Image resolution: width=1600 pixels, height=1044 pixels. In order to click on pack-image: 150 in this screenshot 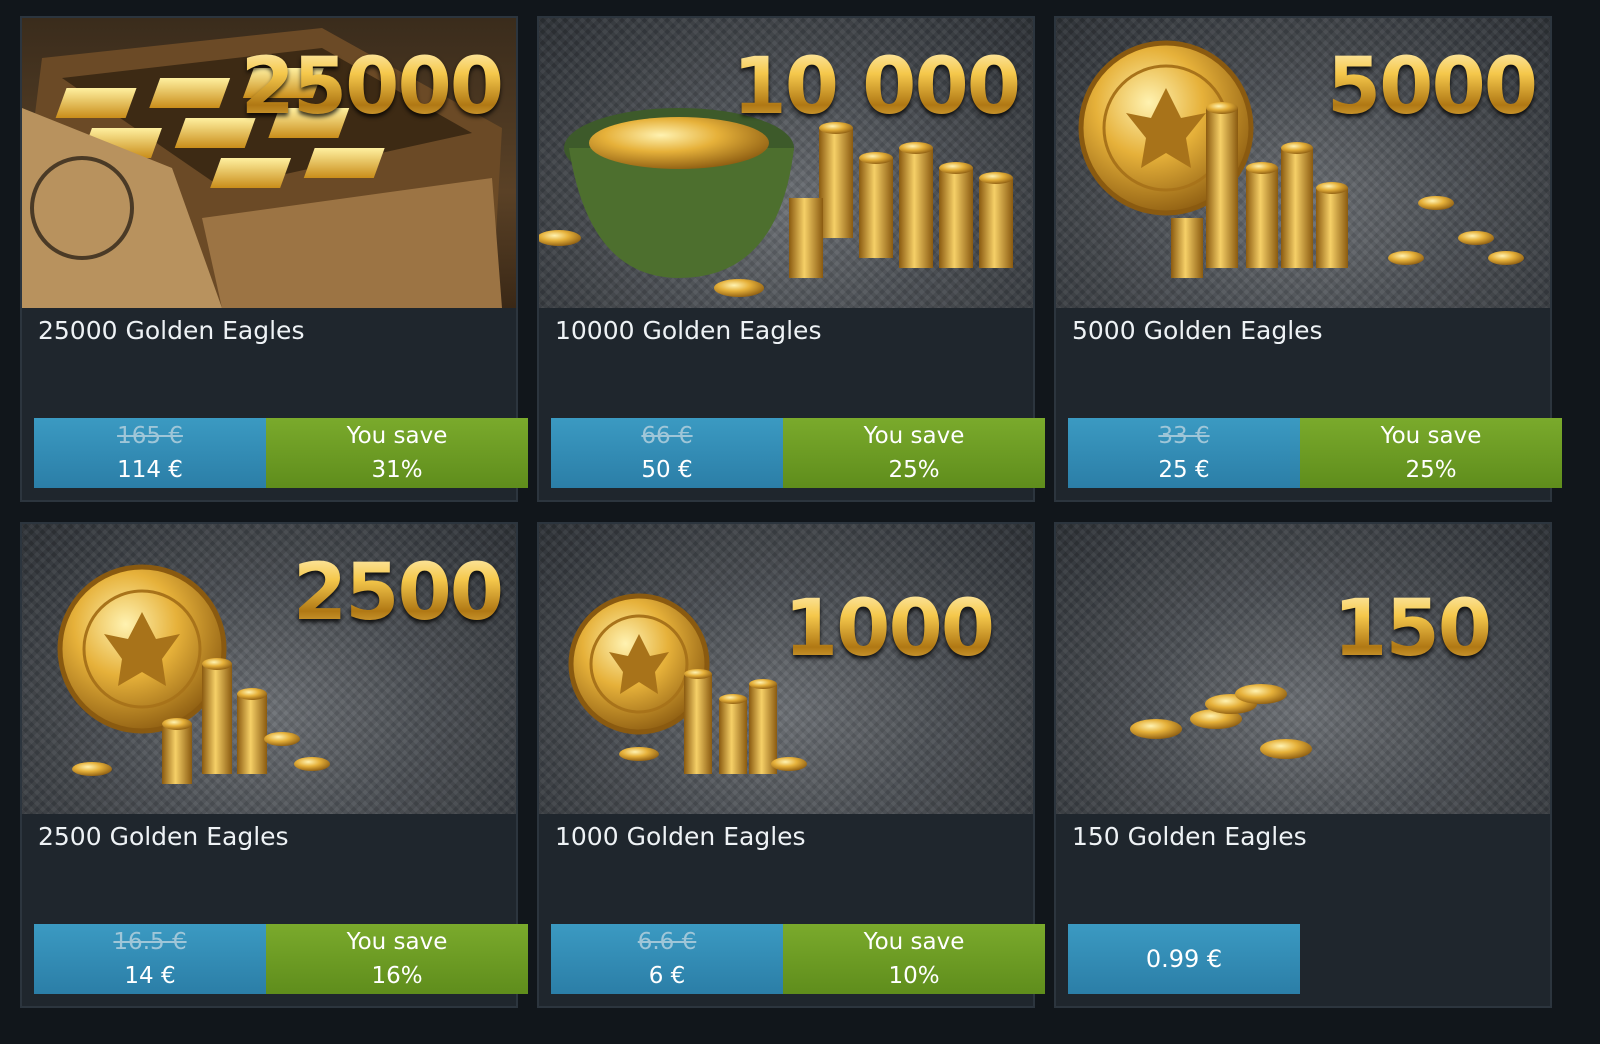, I will do `click(1303, 669)`.